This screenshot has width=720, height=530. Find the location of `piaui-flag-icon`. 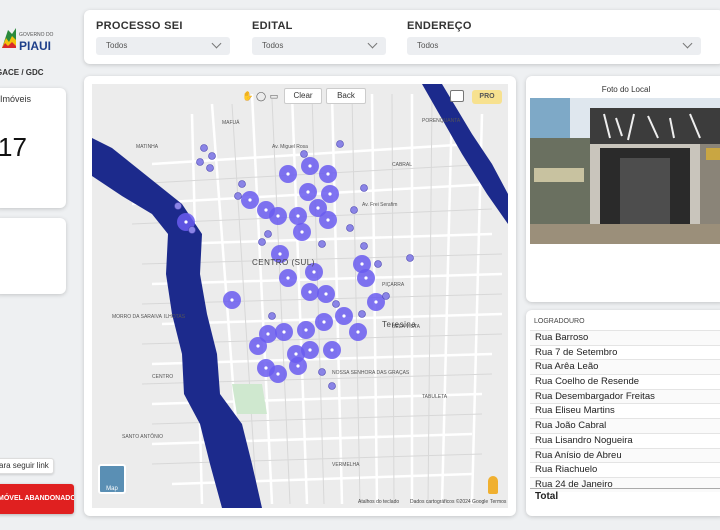

piaui-flag-icon is located at coordinates (9, 38).